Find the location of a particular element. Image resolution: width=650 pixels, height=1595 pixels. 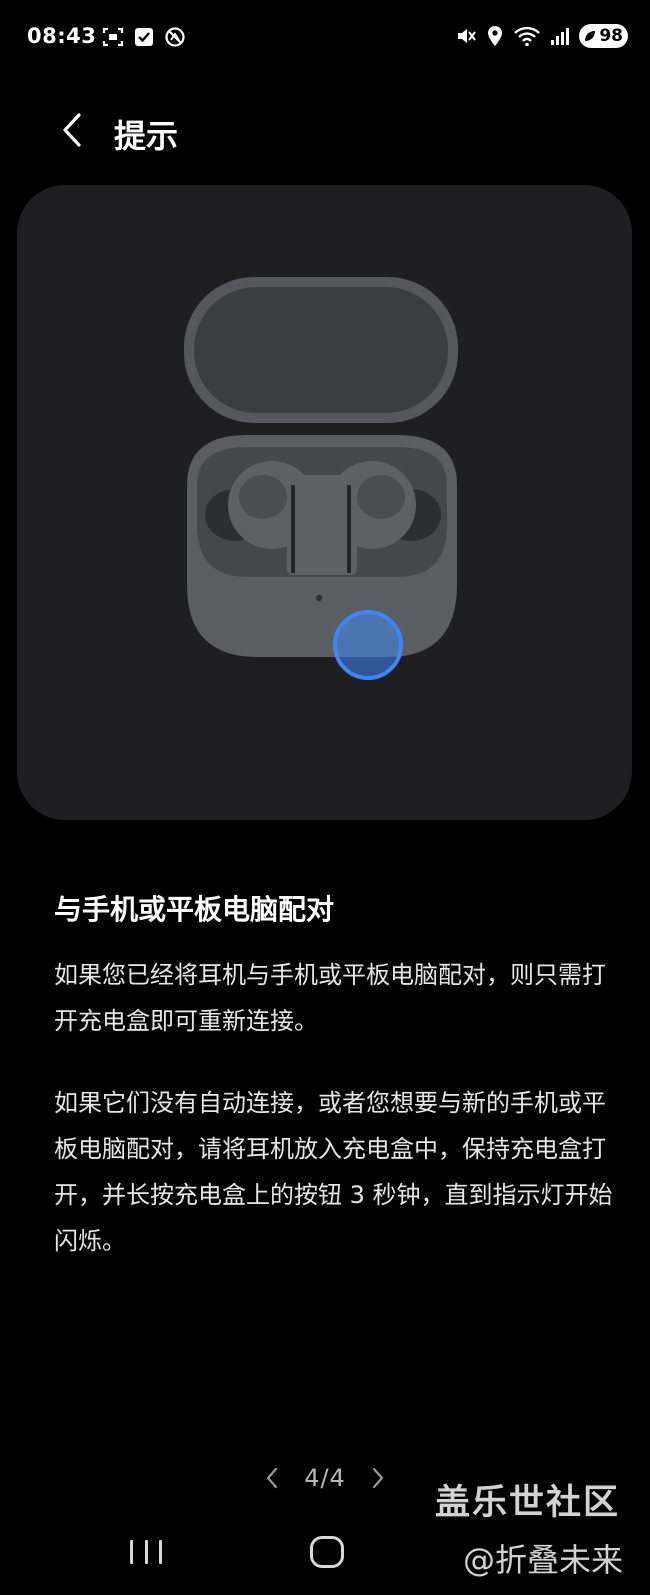

watermark-subtitle: @折叠未来 is located at coordinates (543, 1560).